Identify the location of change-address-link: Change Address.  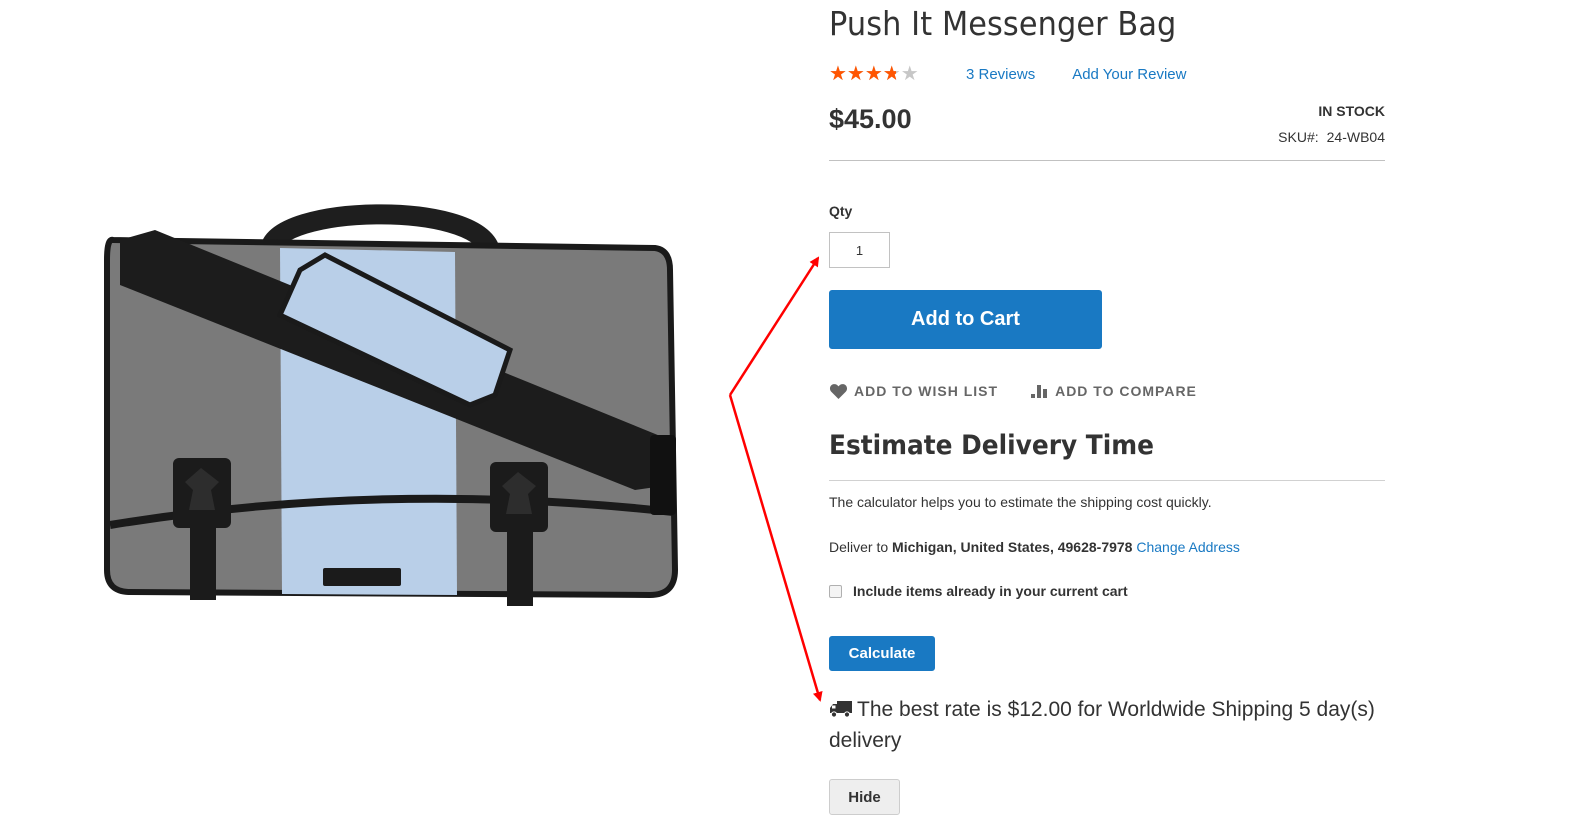
(1188, 547).